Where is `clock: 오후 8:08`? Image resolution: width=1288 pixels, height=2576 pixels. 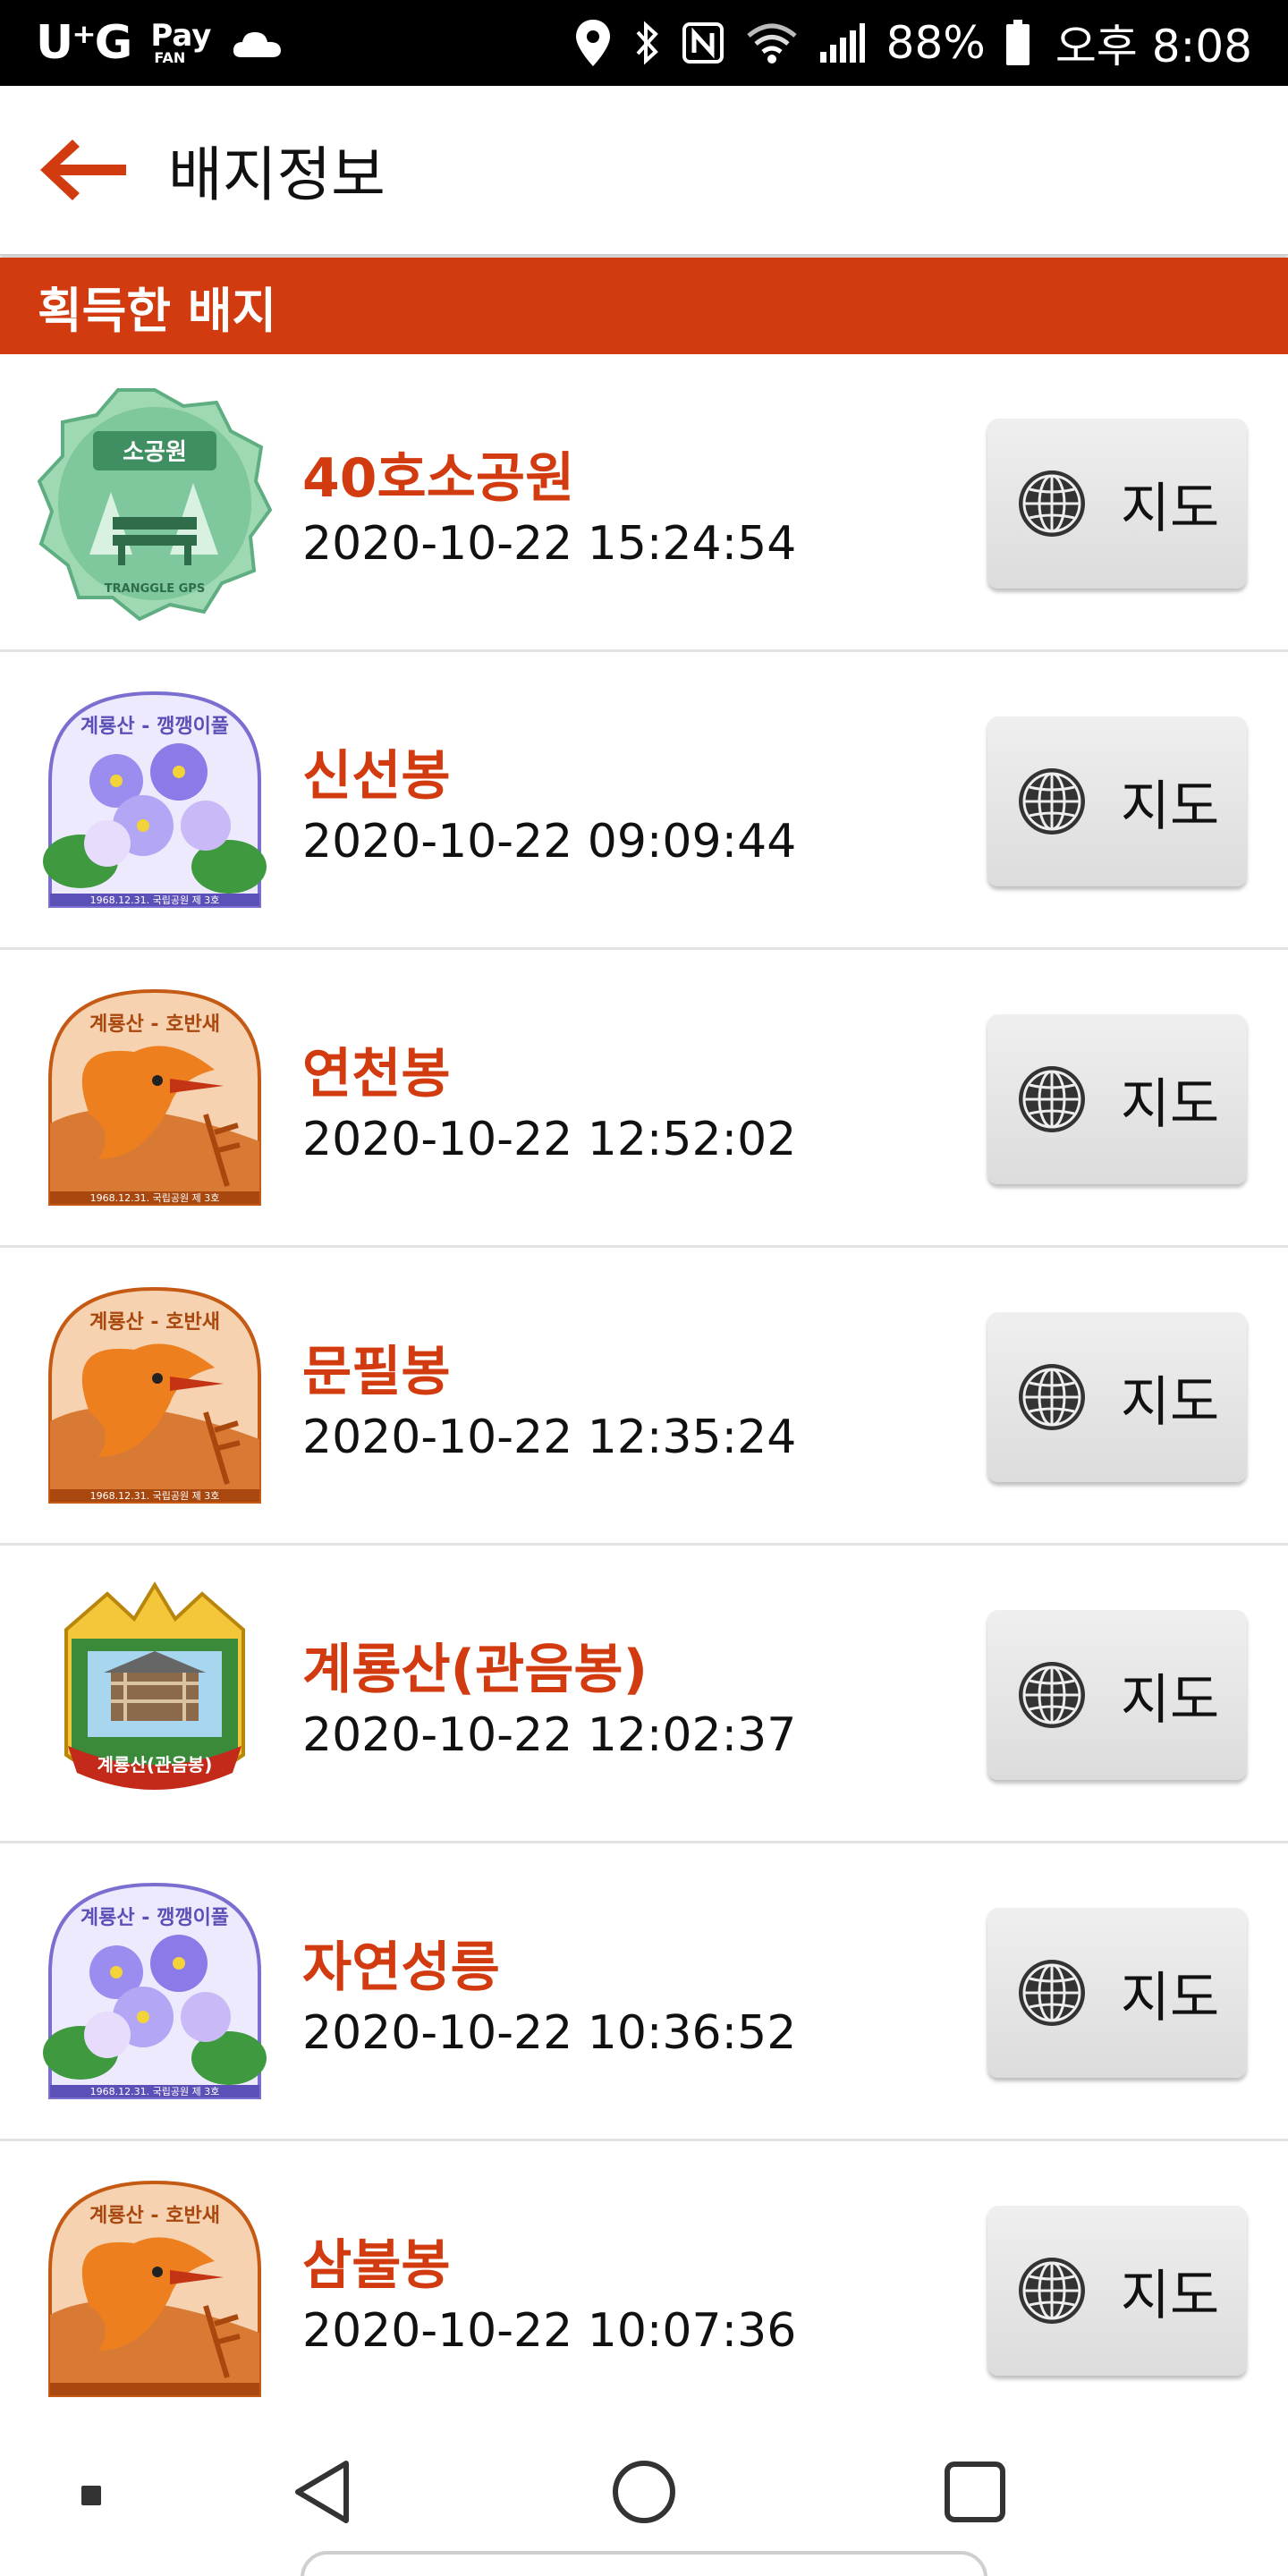 clock: 오후 8:08 is located at coordinates (1153, 46).